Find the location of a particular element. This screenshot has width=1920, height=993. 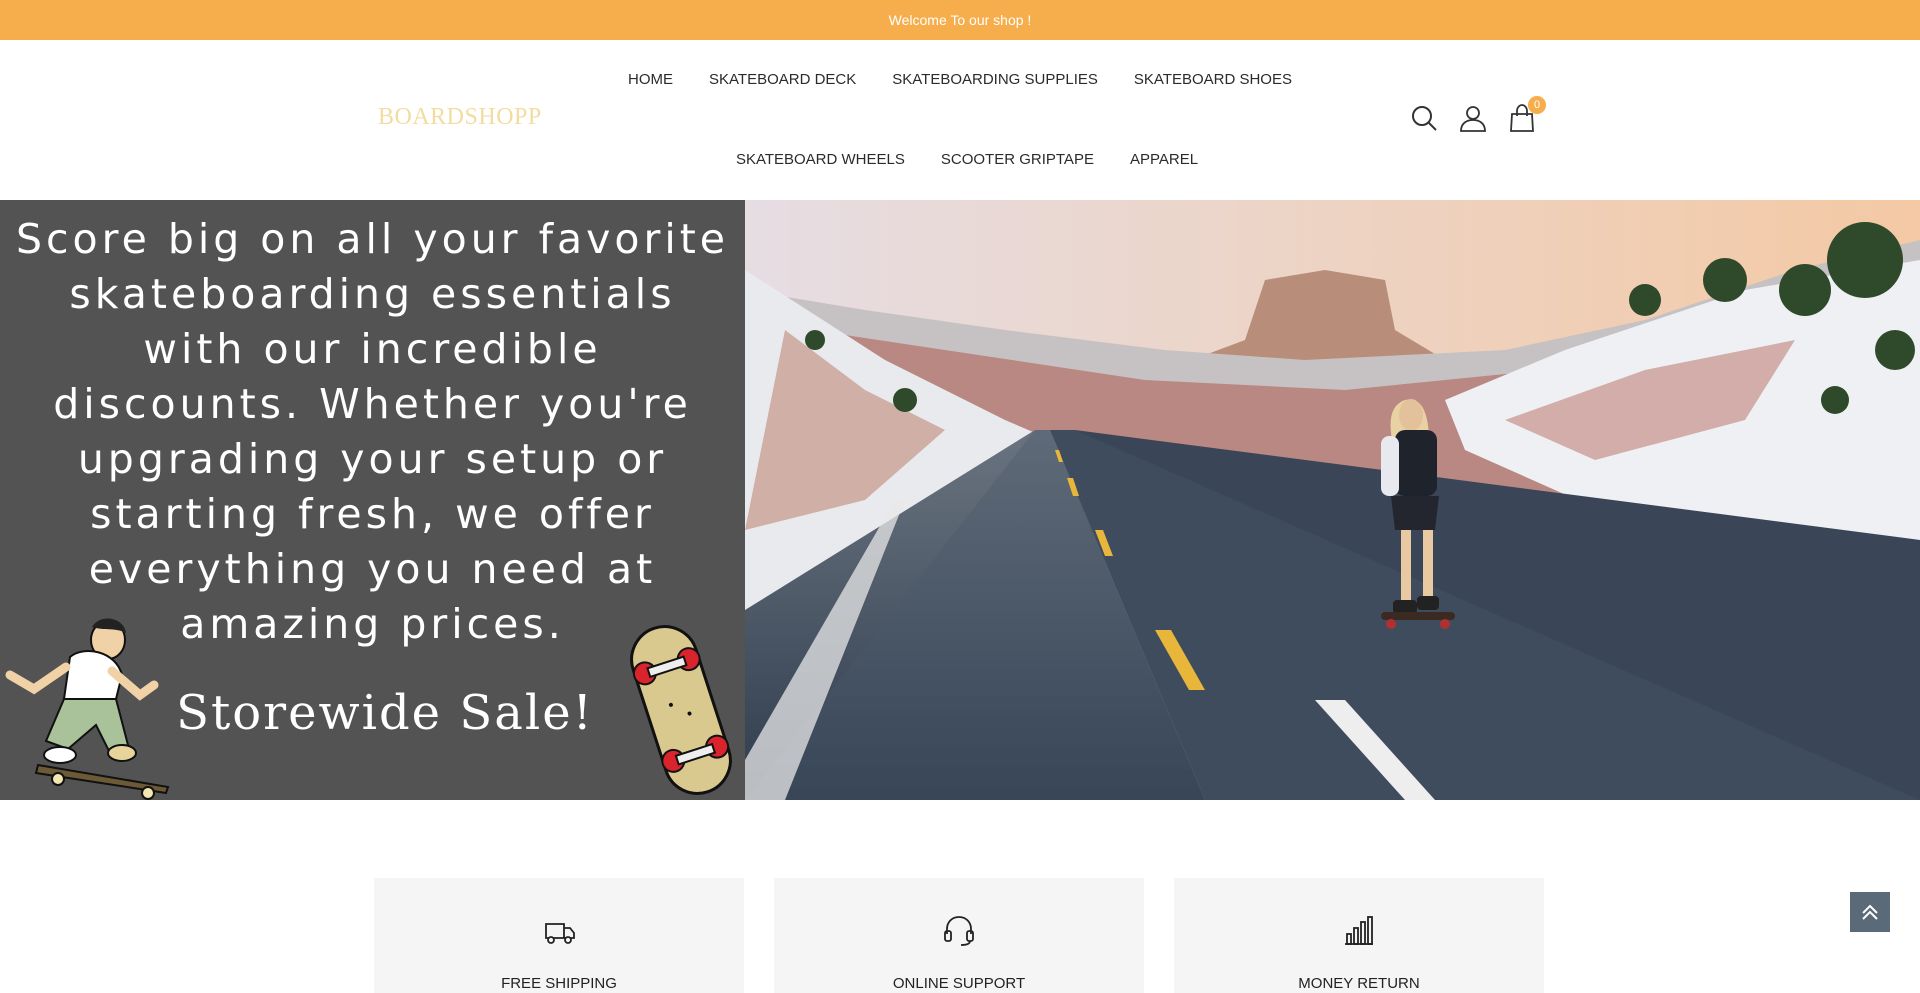

cart-count-badge: 0 is located at coordinates (1537, 105).